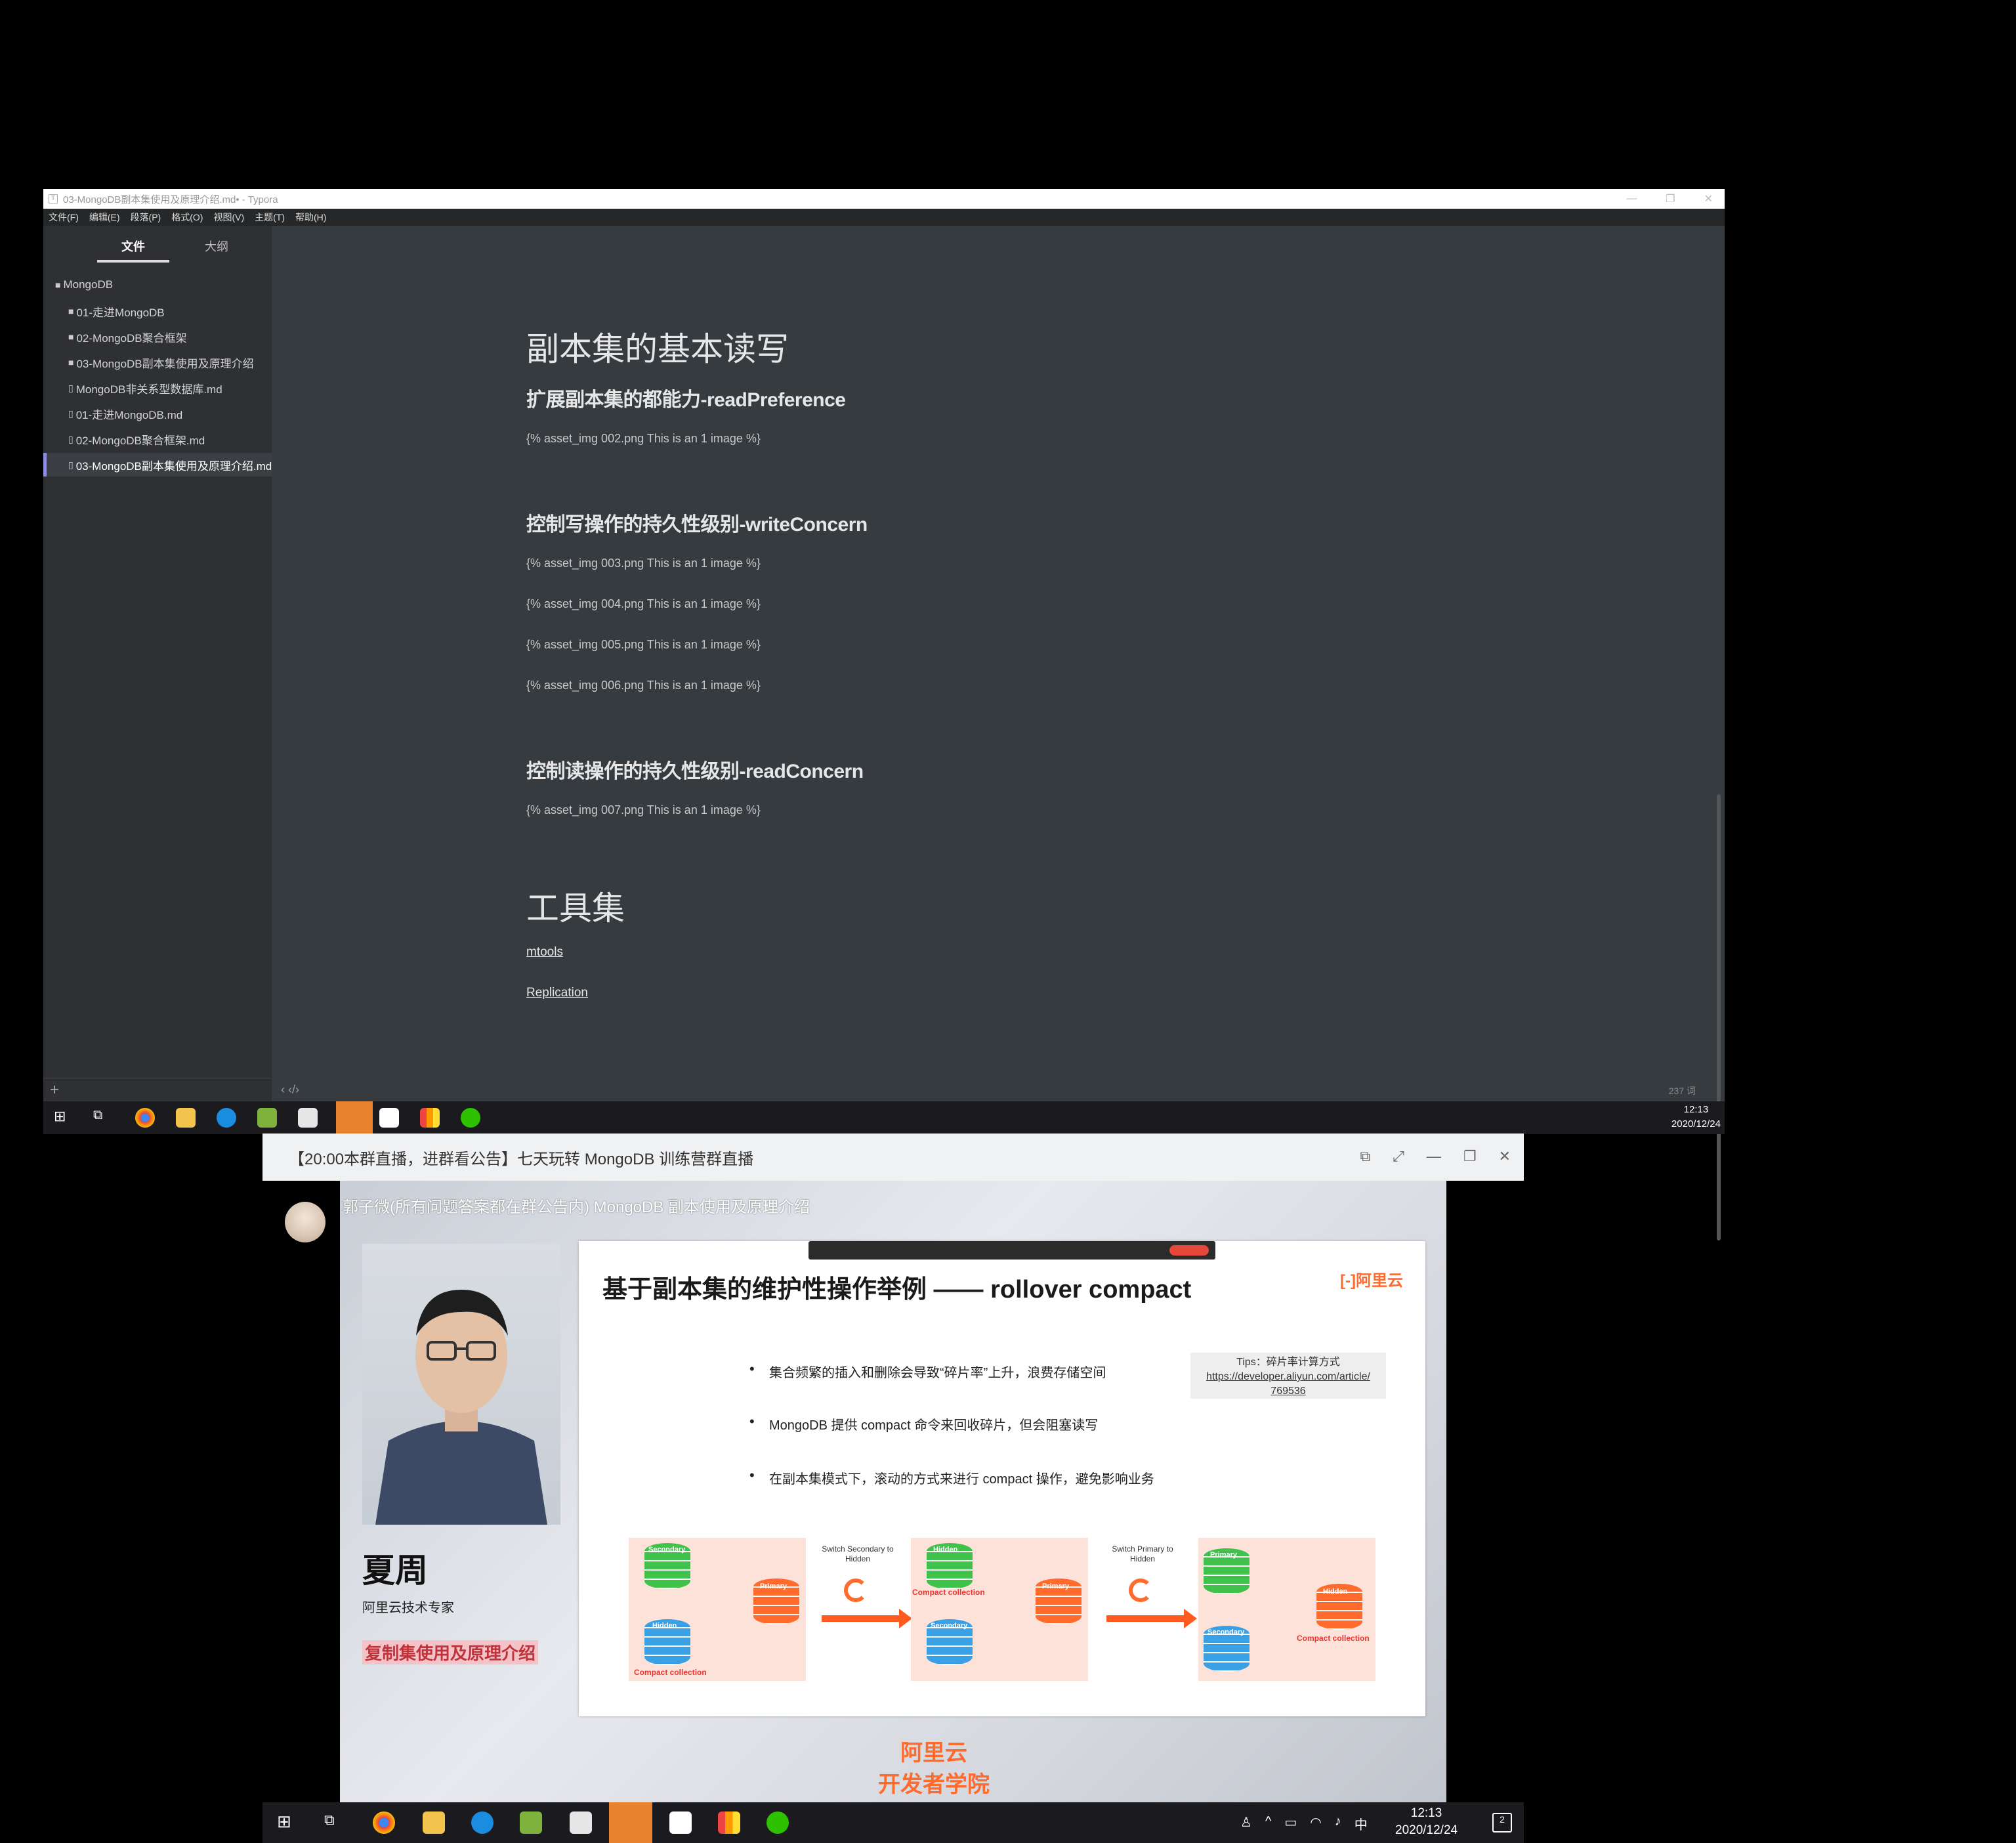 Image resolution: width=2016 pixels, height=1843 pixels. Describe the element at coordinates (166, 388) in the screenshot. I see `tree-file-nosql: ▯ MongoDB非关系型数据库.md` at that location.